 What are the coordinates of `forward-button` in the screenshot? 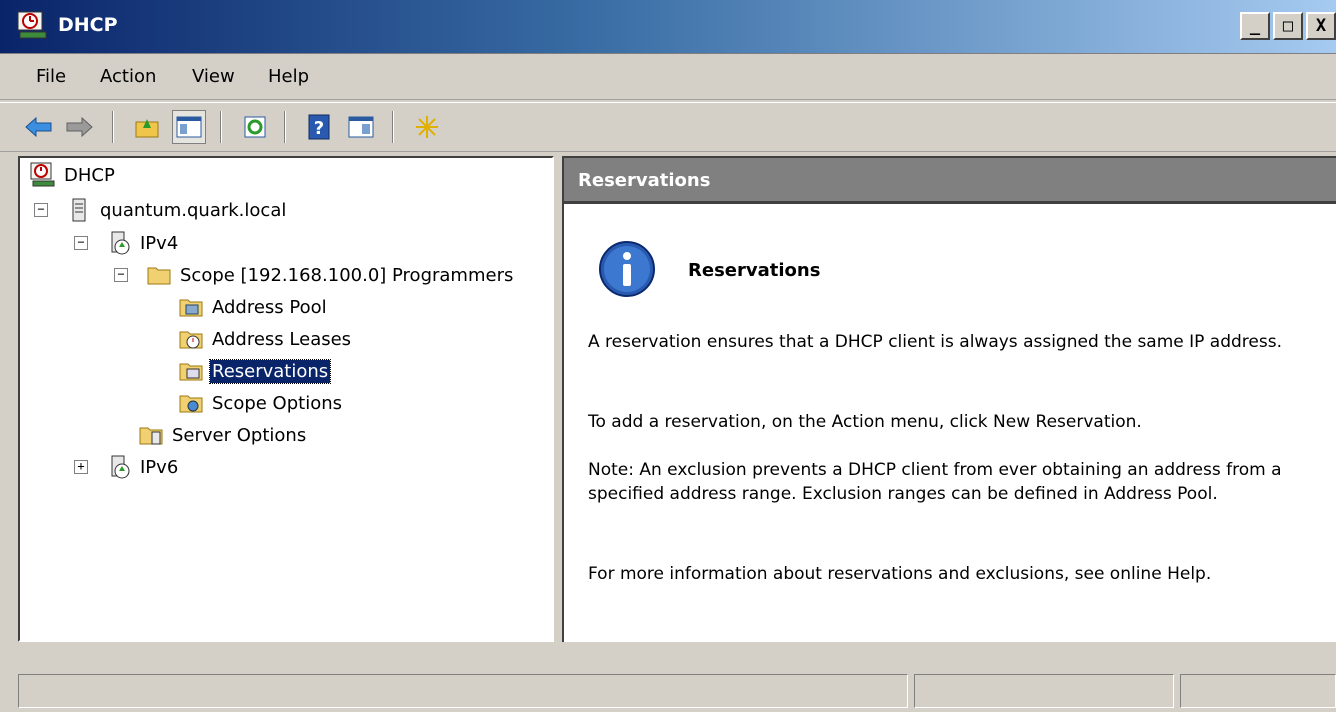 It's located at (79, 127).